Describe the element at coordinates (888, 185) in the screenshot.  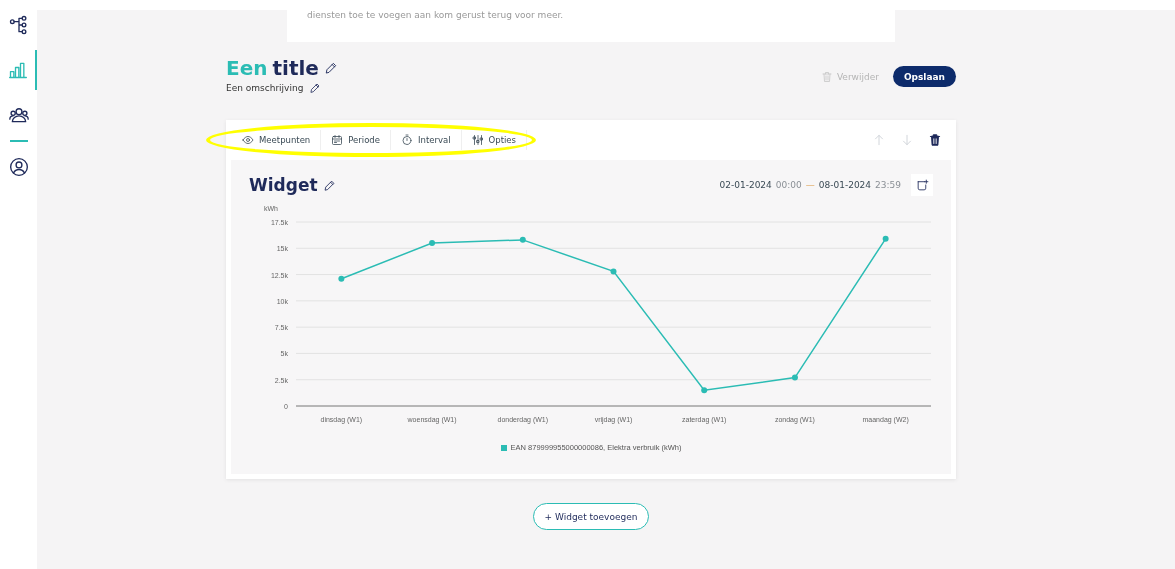
I see `range-end-time: 23:59` at that location.